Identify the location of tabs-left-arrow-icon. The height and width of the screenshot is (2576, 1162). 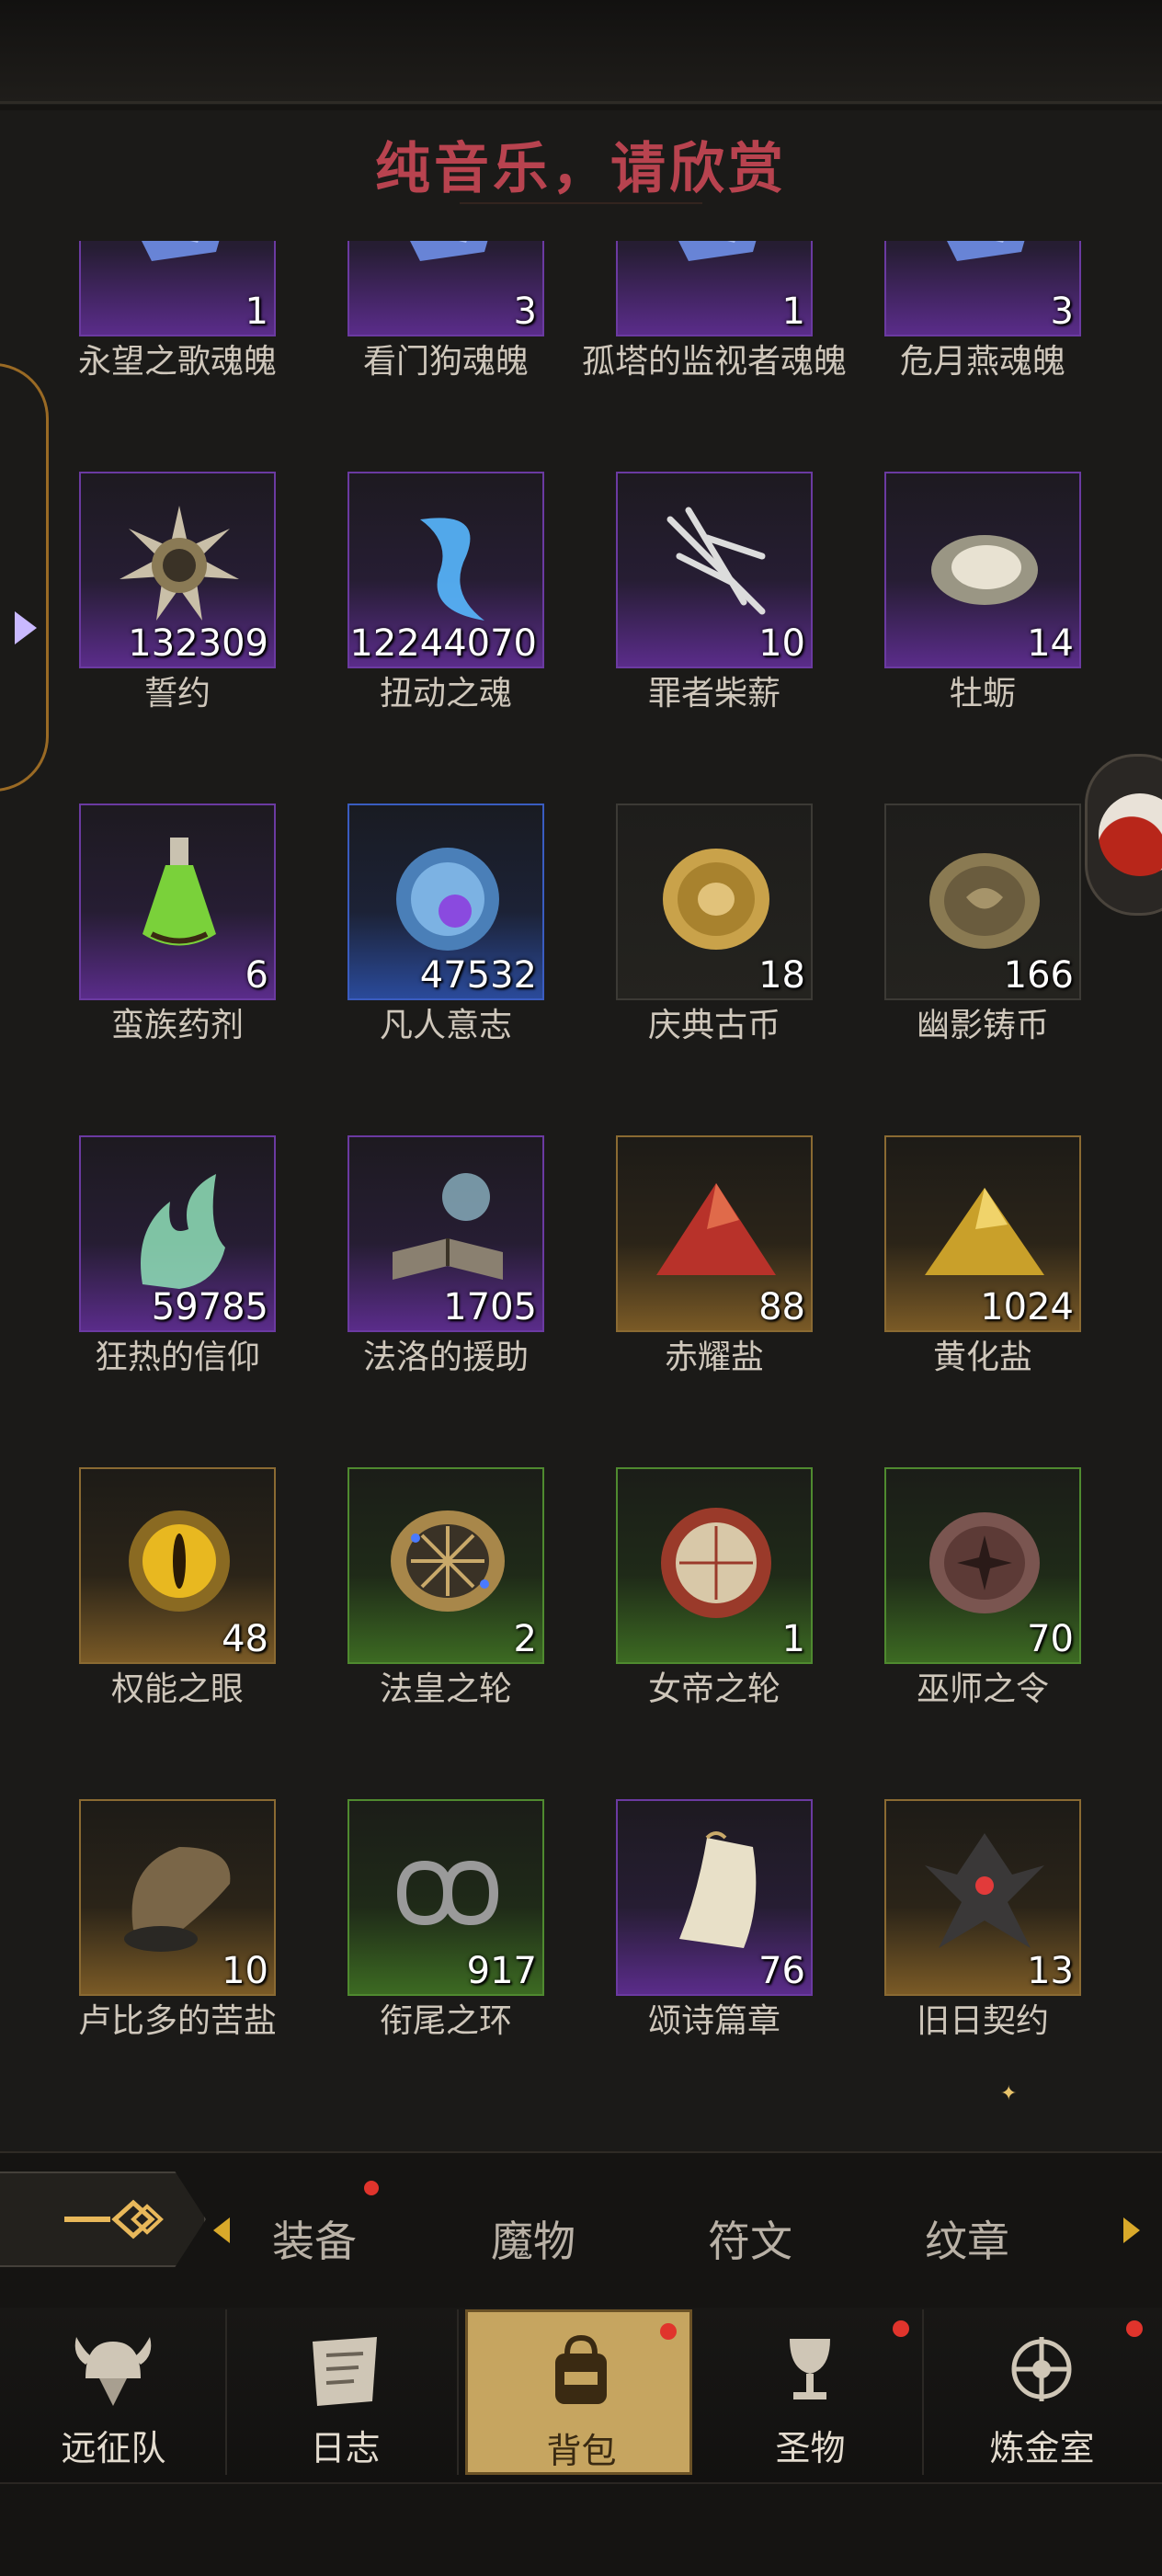
(222, 2230).